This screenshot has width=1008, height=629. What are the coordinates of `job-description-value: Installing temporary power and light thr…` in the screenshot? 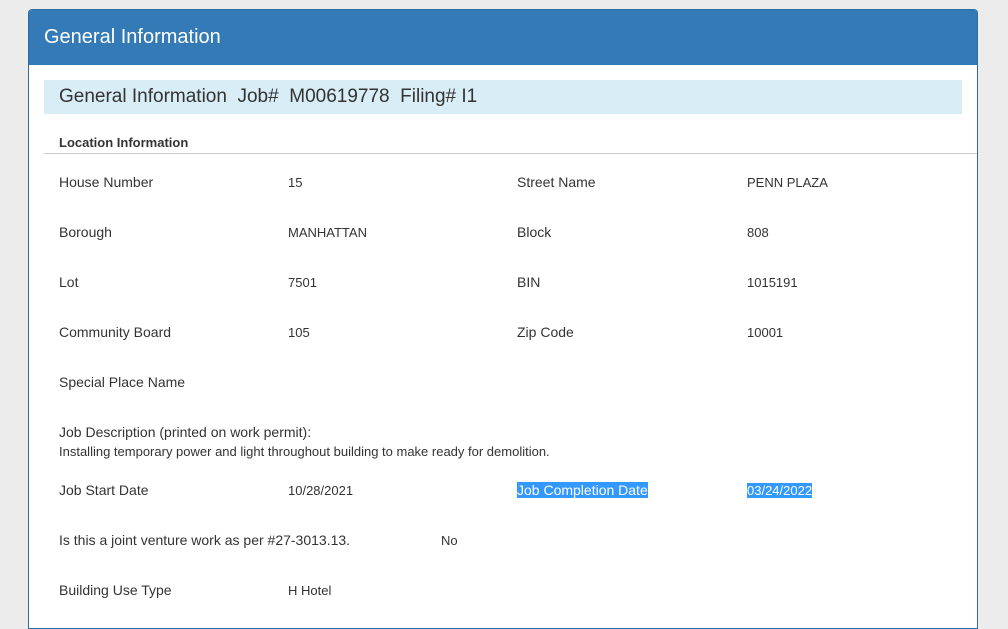 It's located at (304, 451).